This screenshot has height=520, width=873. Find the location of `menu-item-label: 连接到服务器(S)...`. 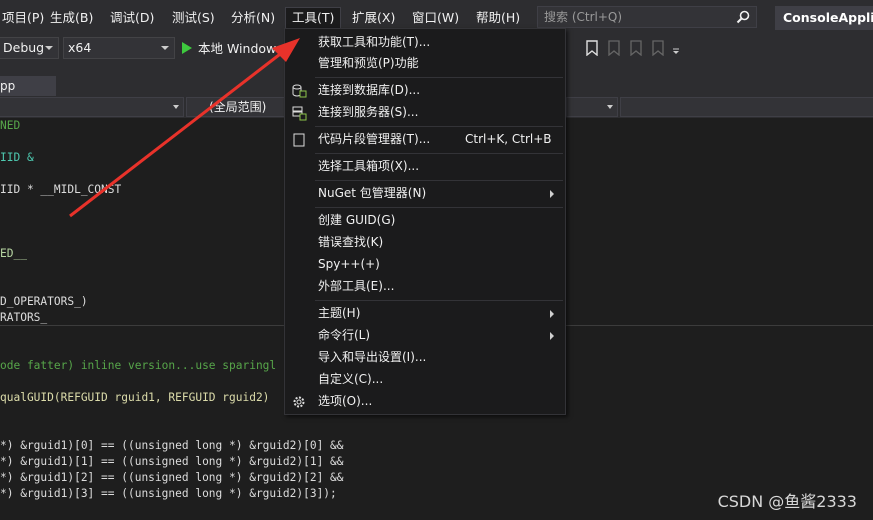

menu-item-label: 连接到服务器(S)... is located at coordinates (368, 112).